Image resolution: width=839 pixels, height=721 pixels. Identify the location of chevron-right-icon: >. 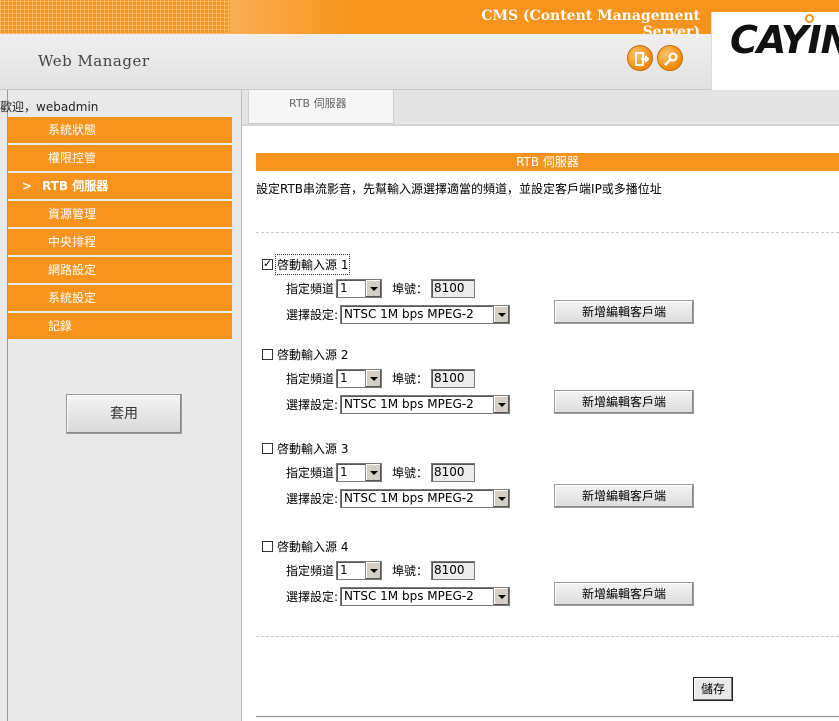
(27, 186).